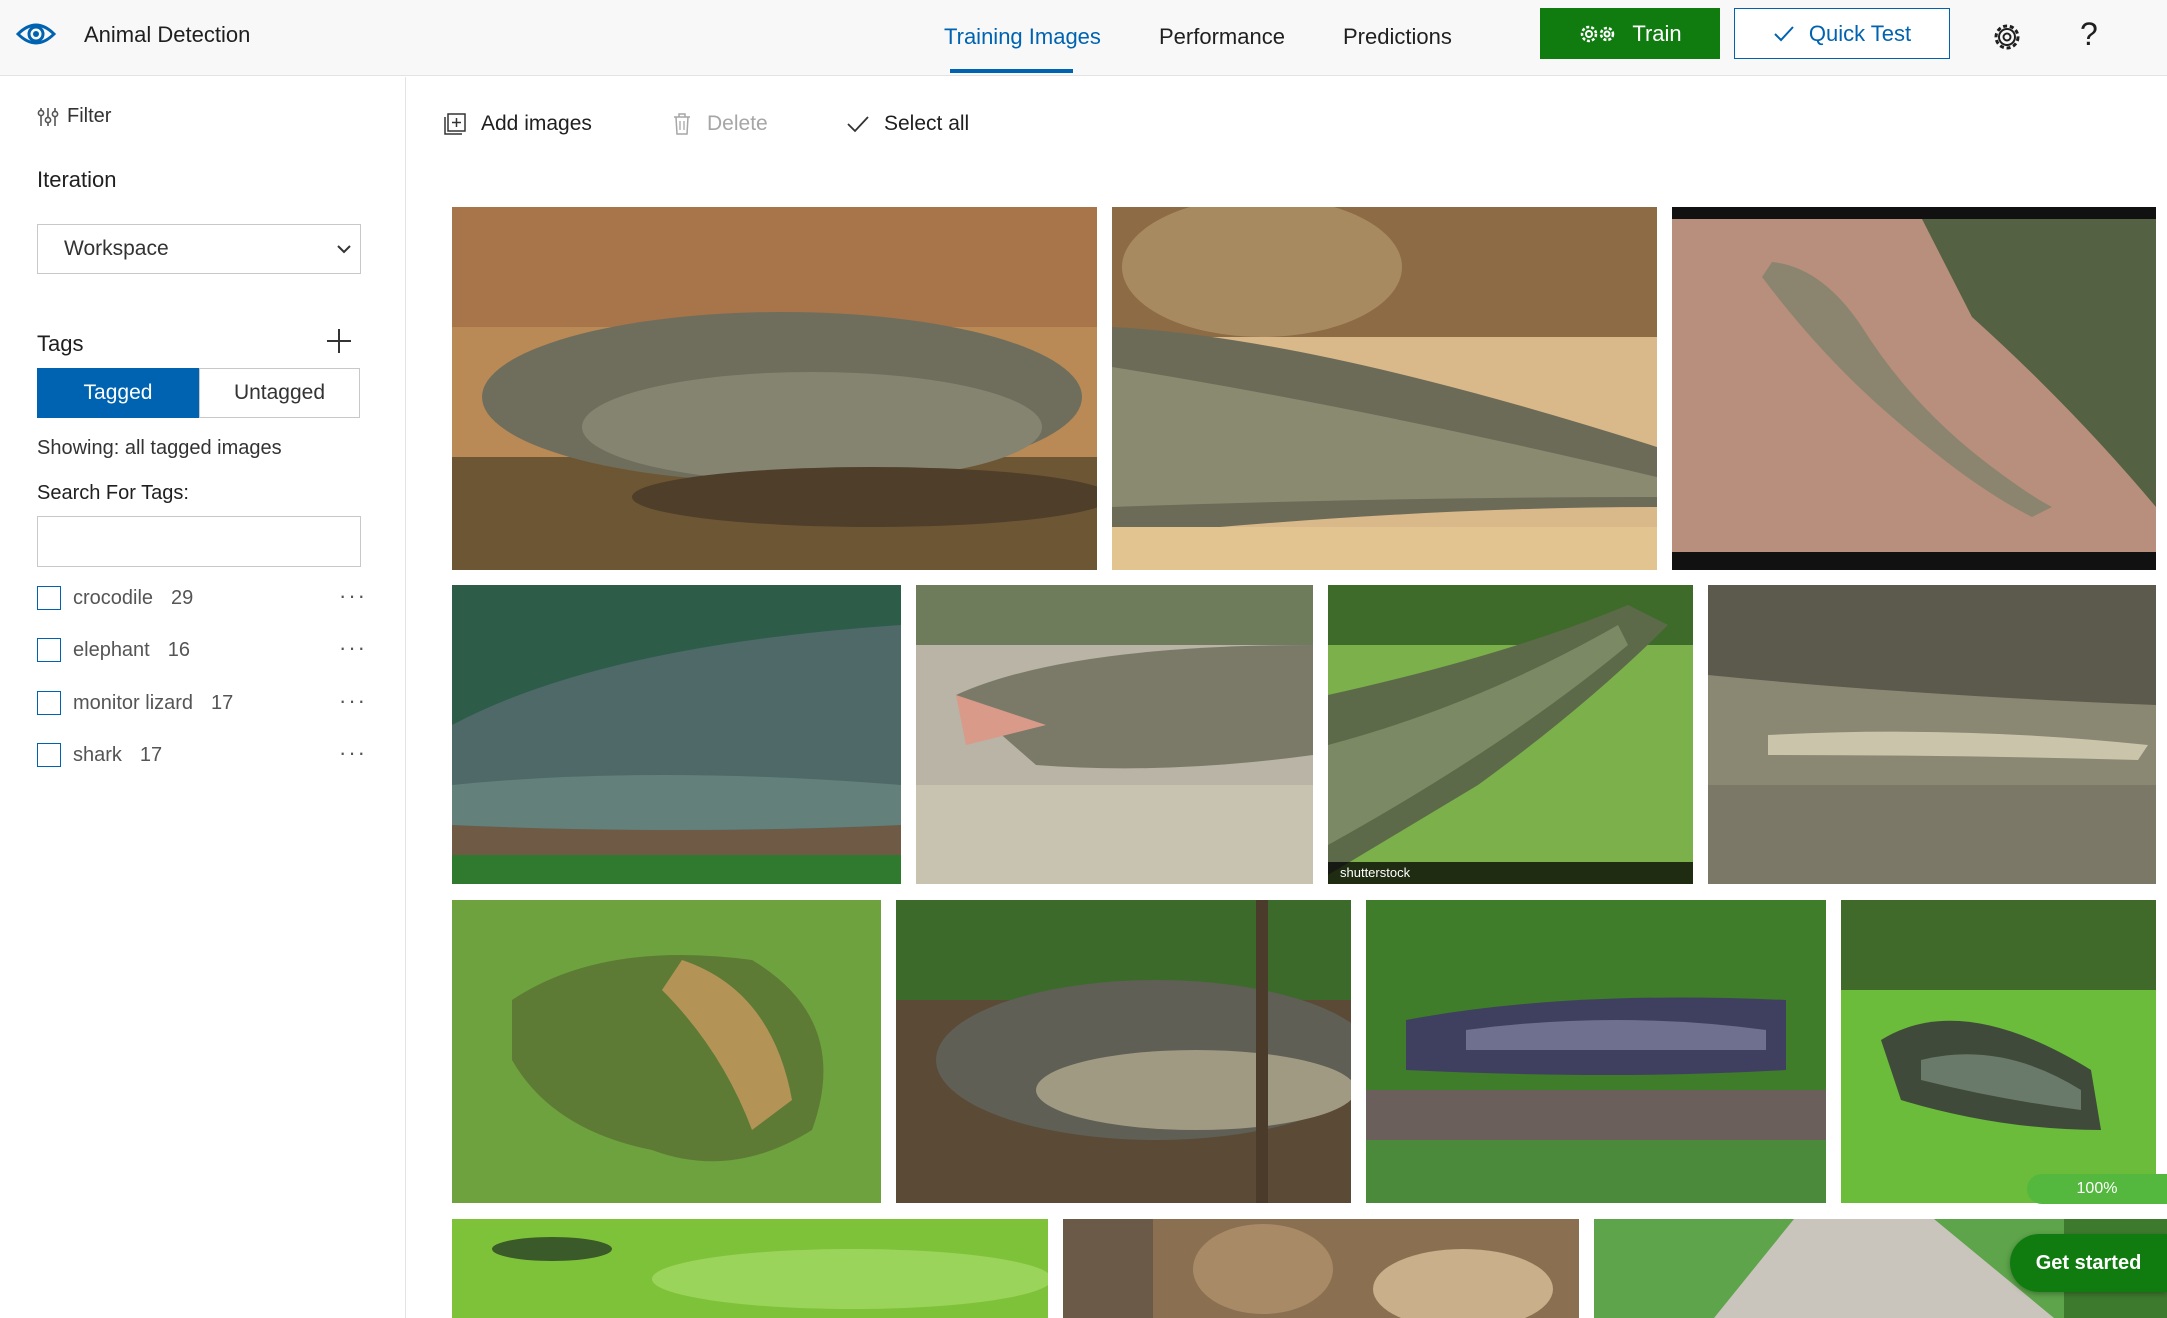  What do you see at coordinates (1598, 33) in the screenshot?
I see `gears-icon` at bounding box center [1598, 33].